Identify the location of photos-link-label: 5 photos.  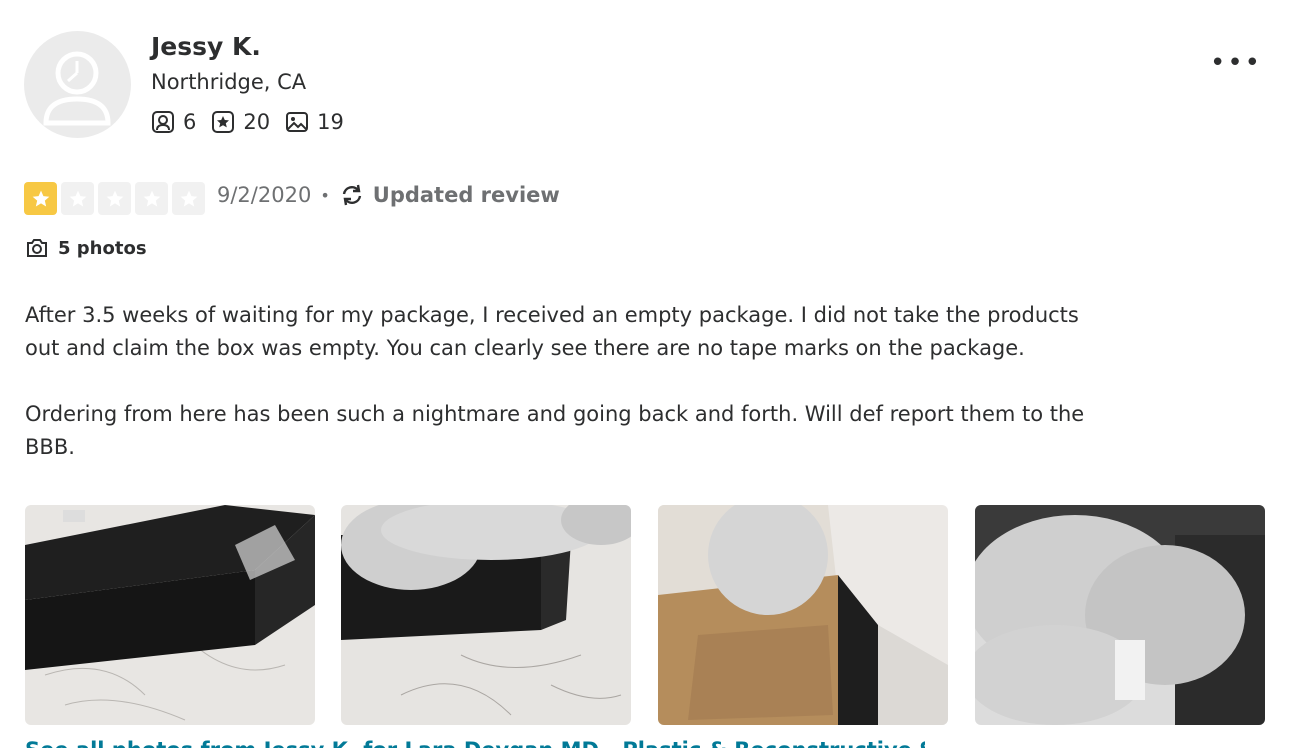
(102, 248).